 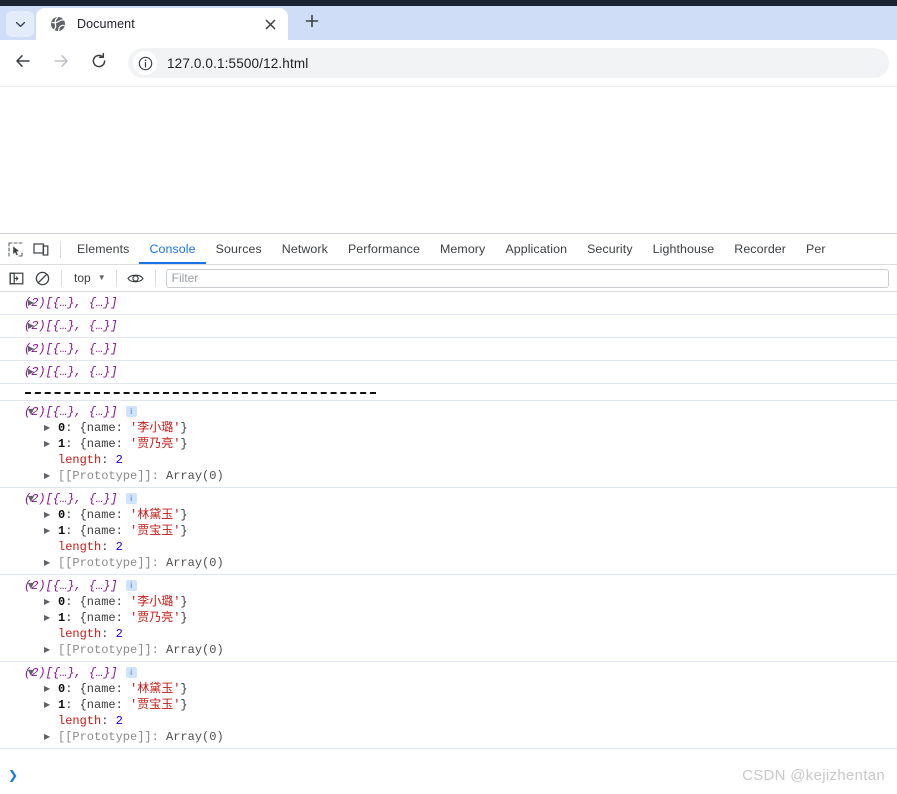 I want to click on execution-context-selector: top ▼, so click(x=89, y=278).